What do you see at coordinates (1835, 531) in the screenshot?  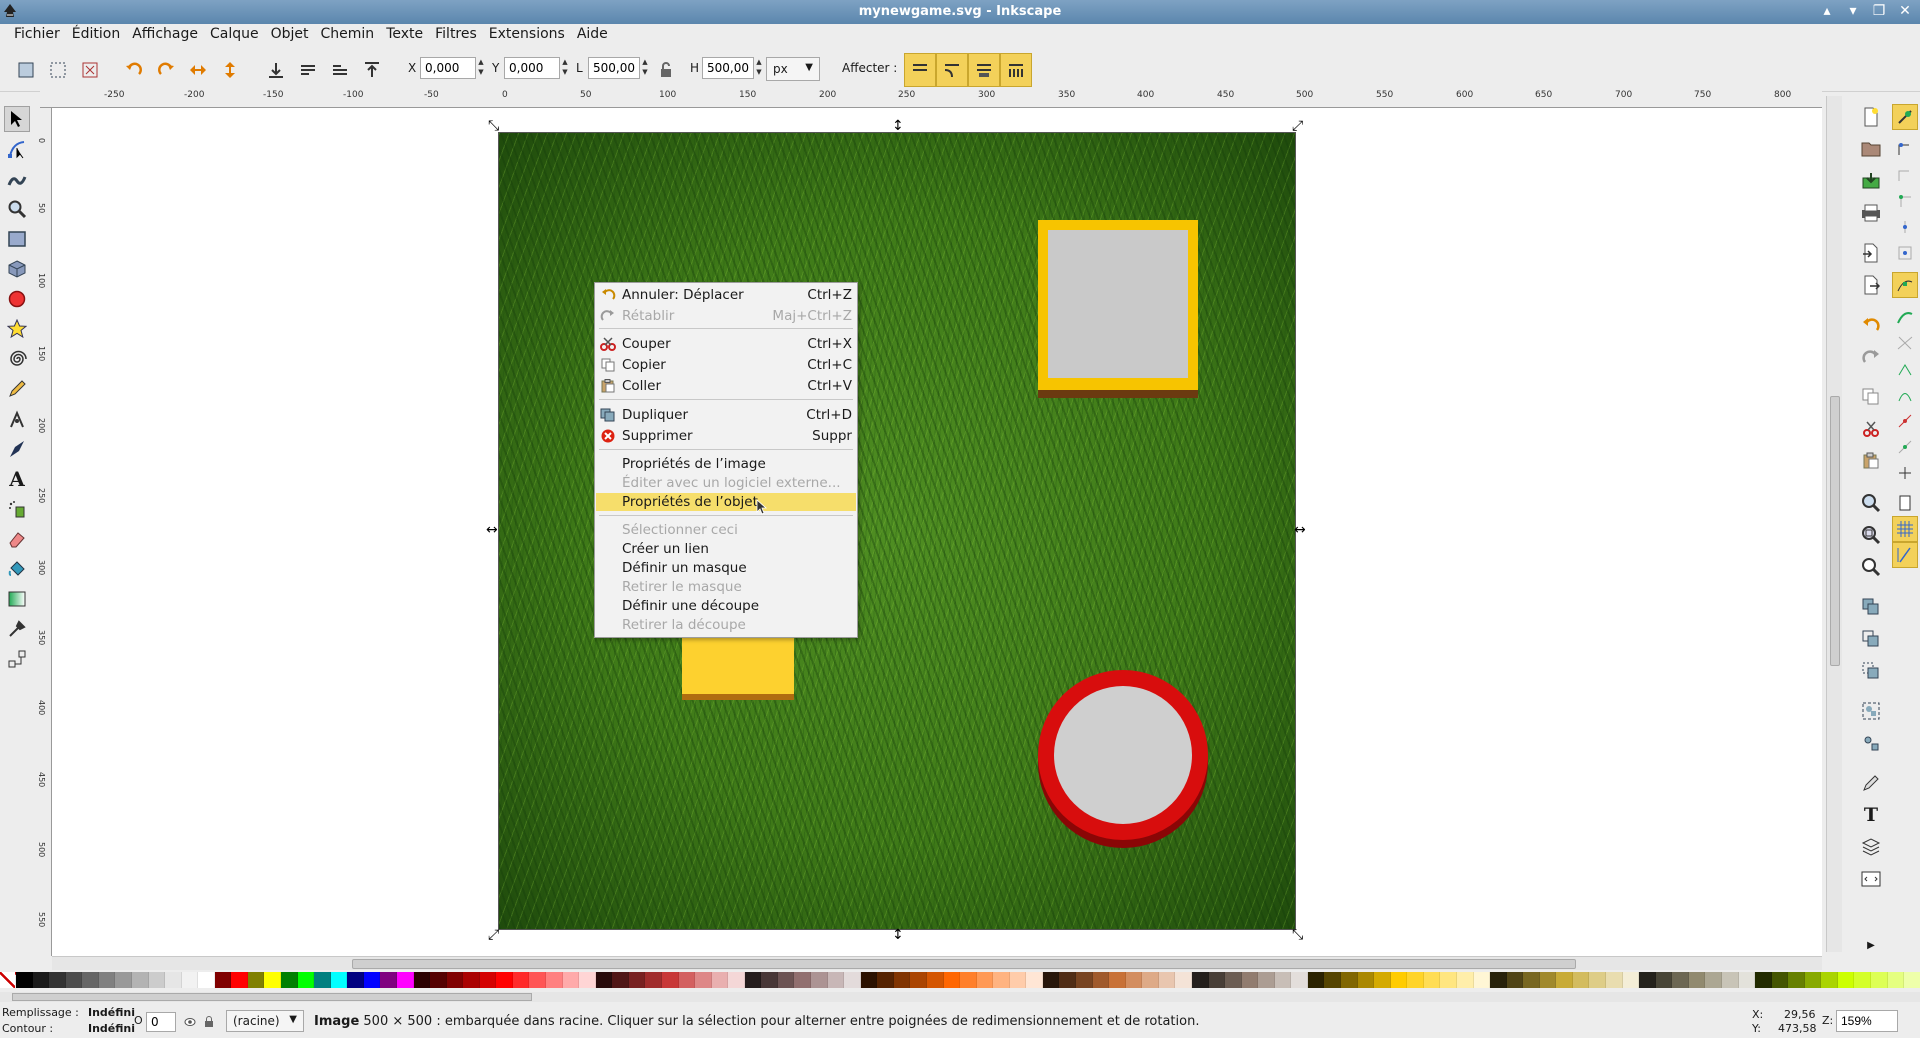 I see `vertical-scroll-thumb` at bounding box center [1835, 531].